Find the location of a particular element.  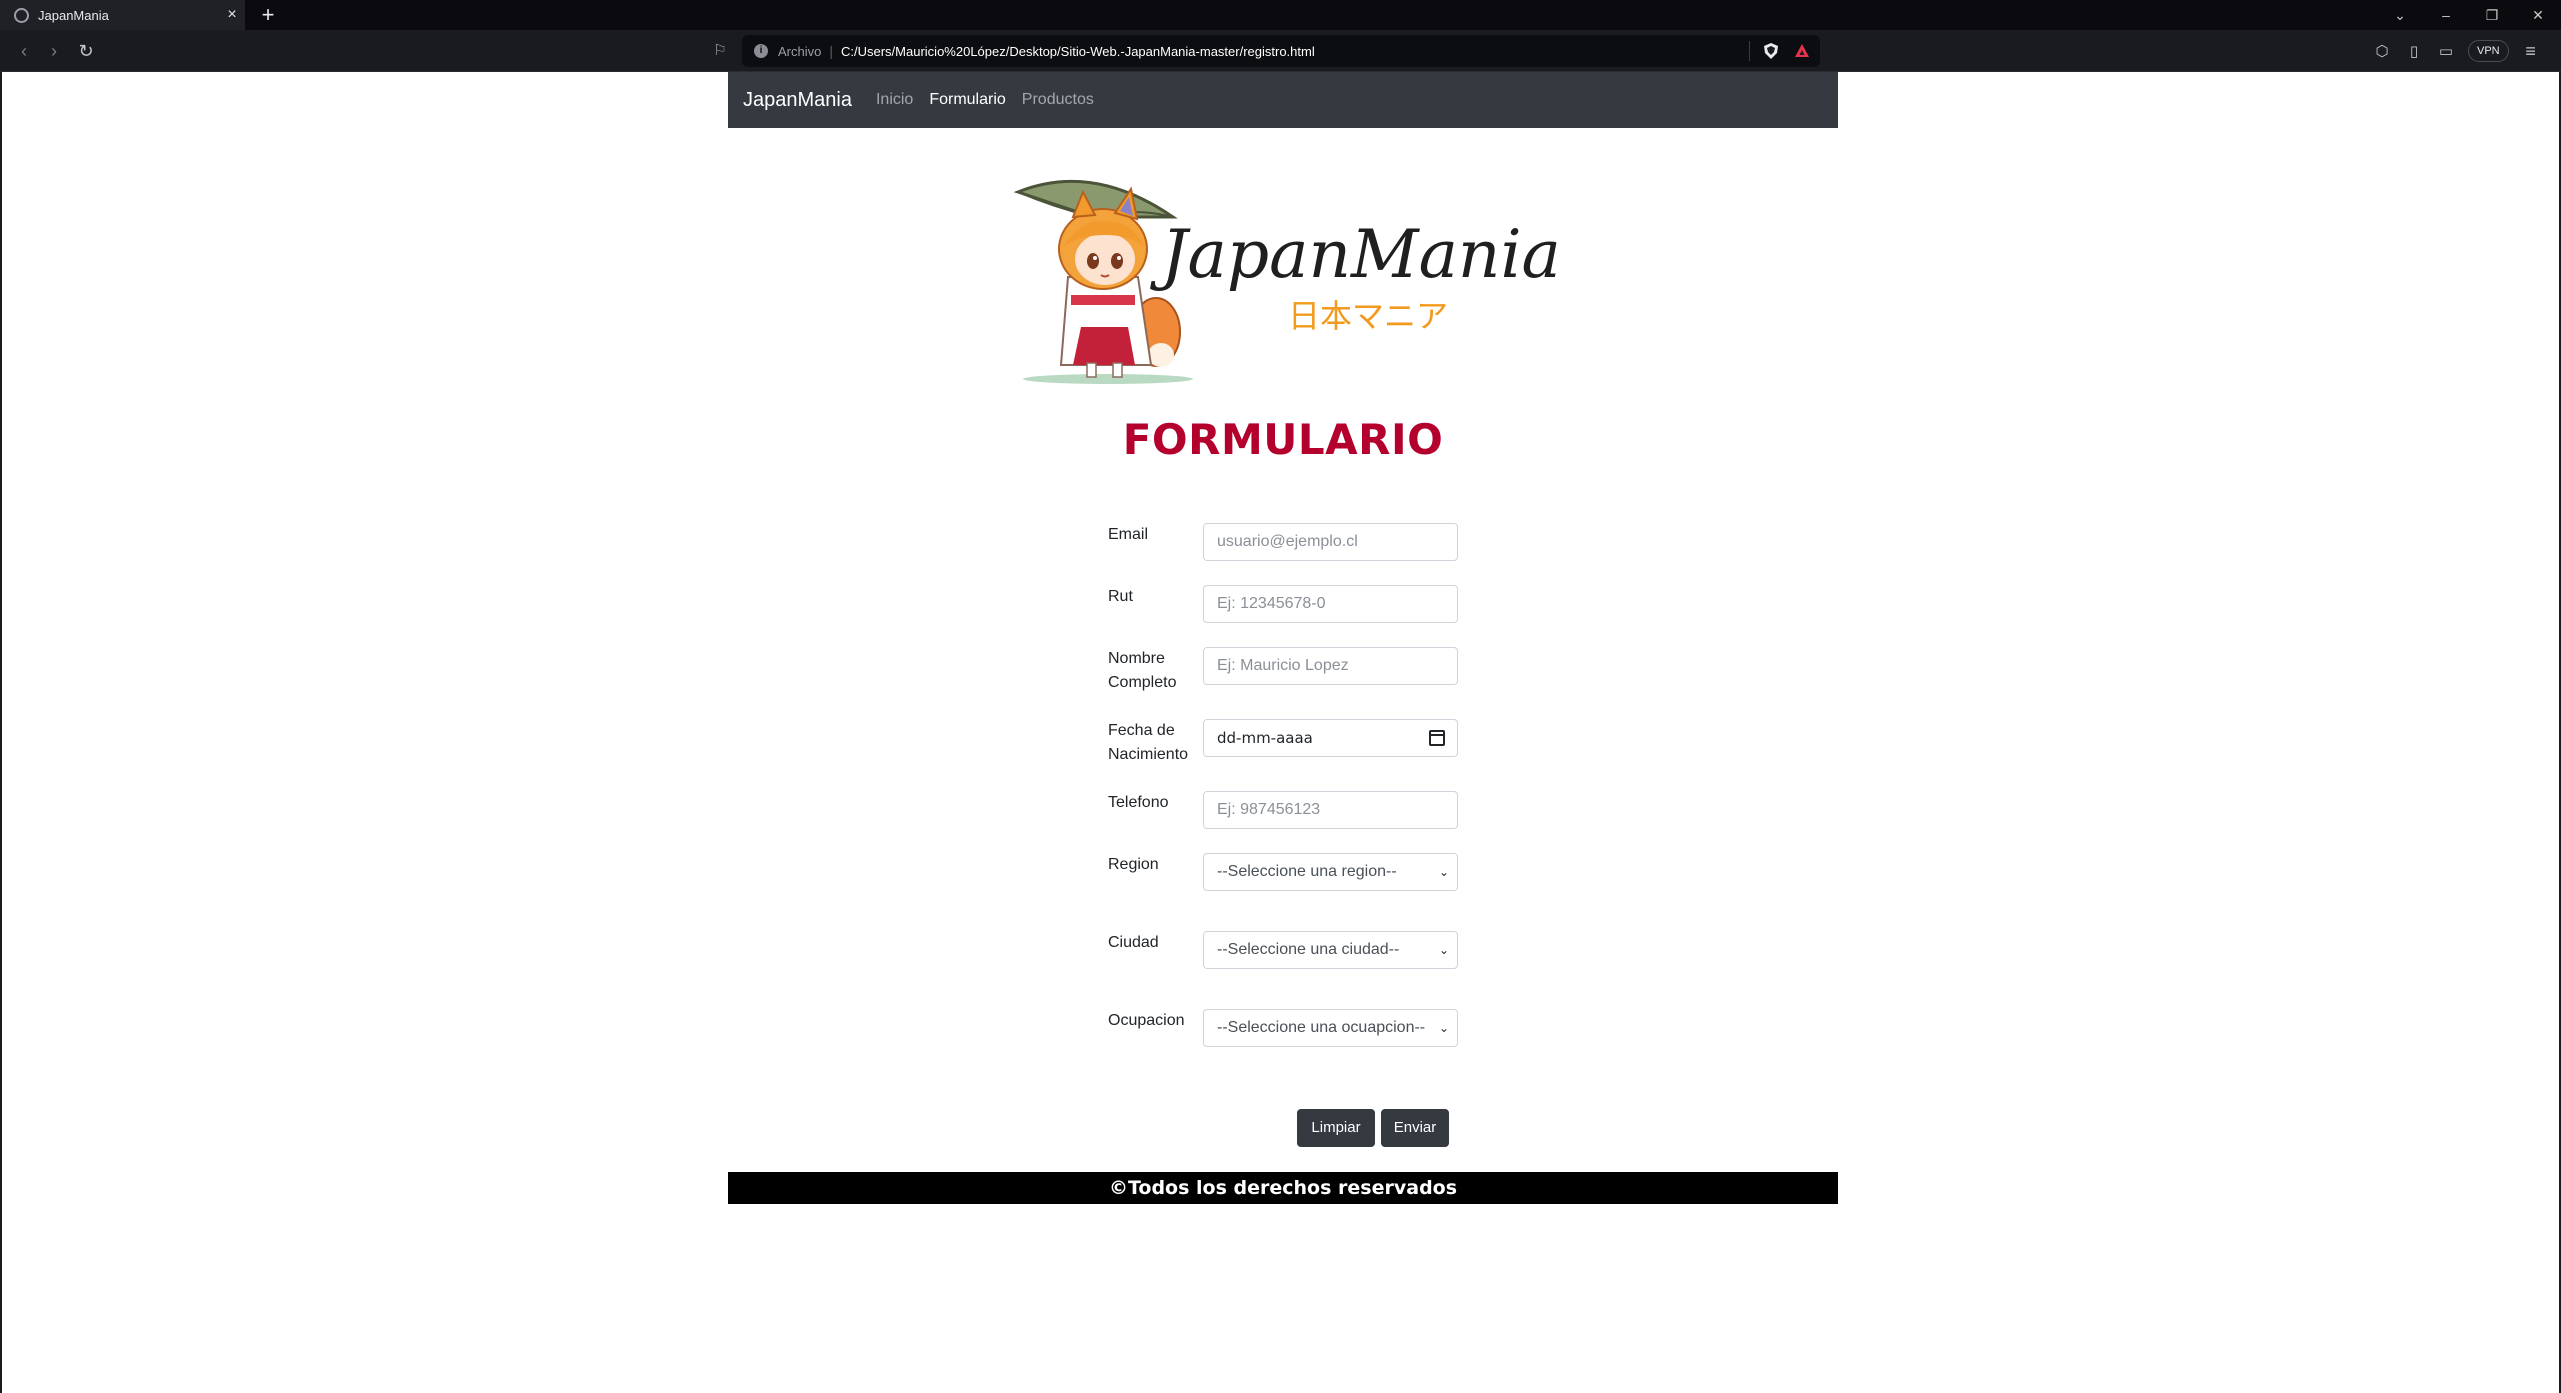

ciudad-select: --Seleccione una ciudad-- ⌄ is located at coordinates (1330, 950).